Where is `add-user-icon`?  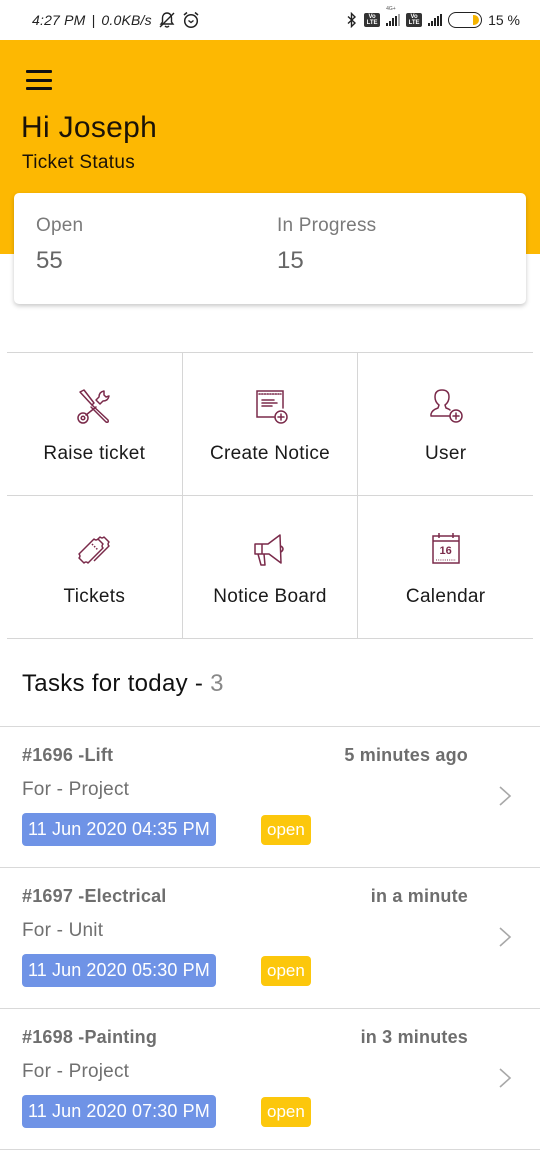 add-user-icon is located at coordinates (446, 407).